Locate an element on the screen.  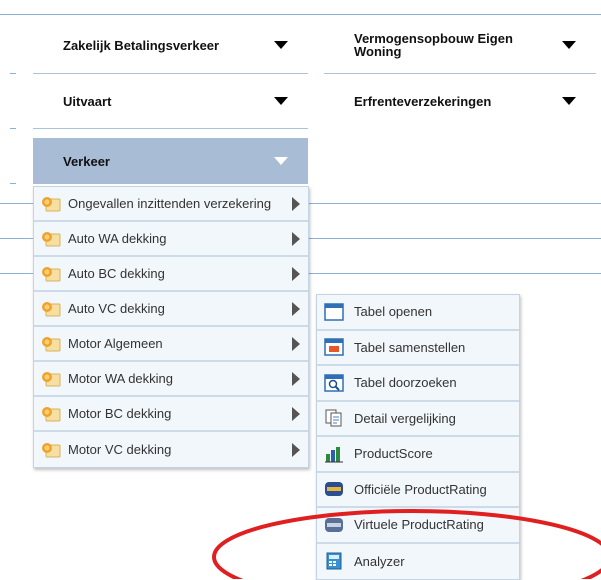
menu-item-auto-wa: Auto WA dekking is located at coordinates (171, 239).